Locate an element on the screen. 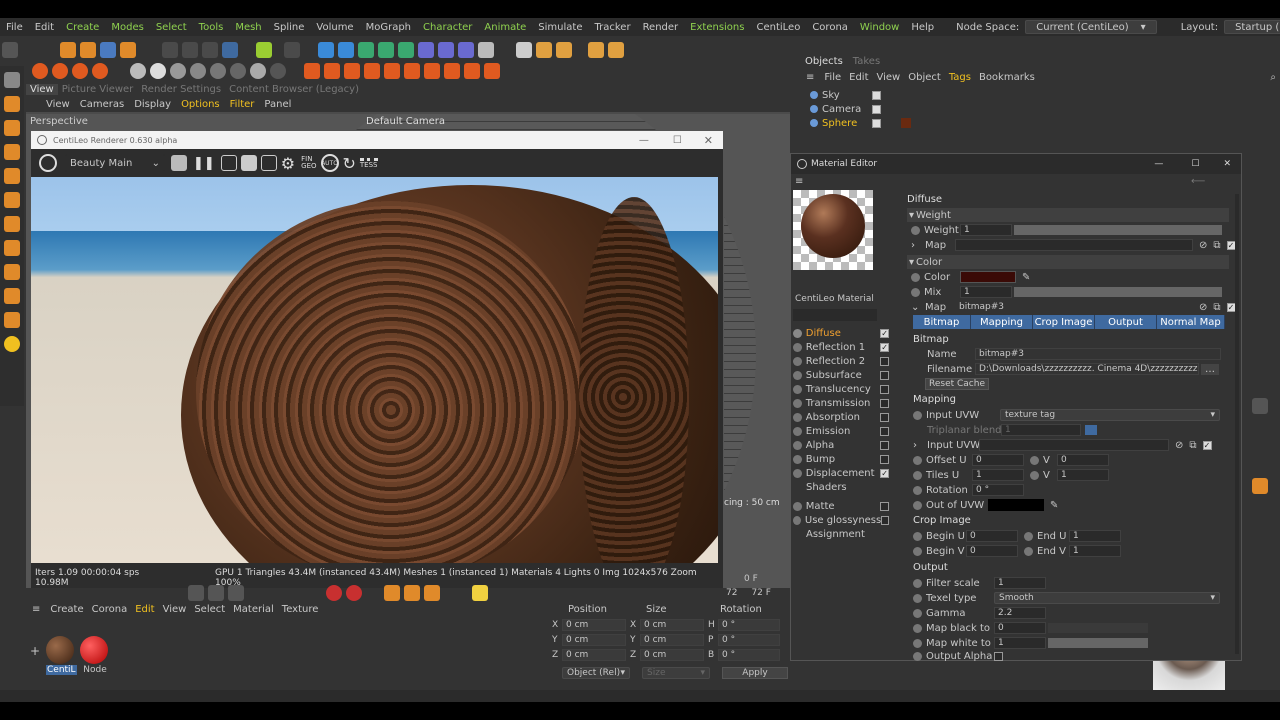 This screenshot has width=1280, height=720. tab-bitmap: Bitmap is located at coordinates (942, 322).